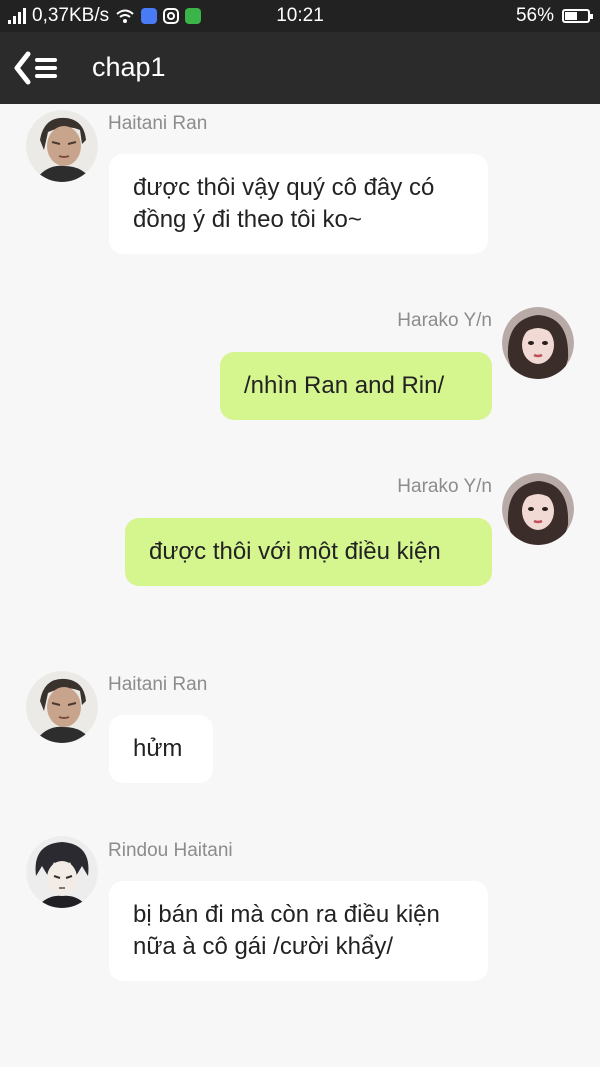  I want to click on avatar-rindou-haitani, so click(62, 872).